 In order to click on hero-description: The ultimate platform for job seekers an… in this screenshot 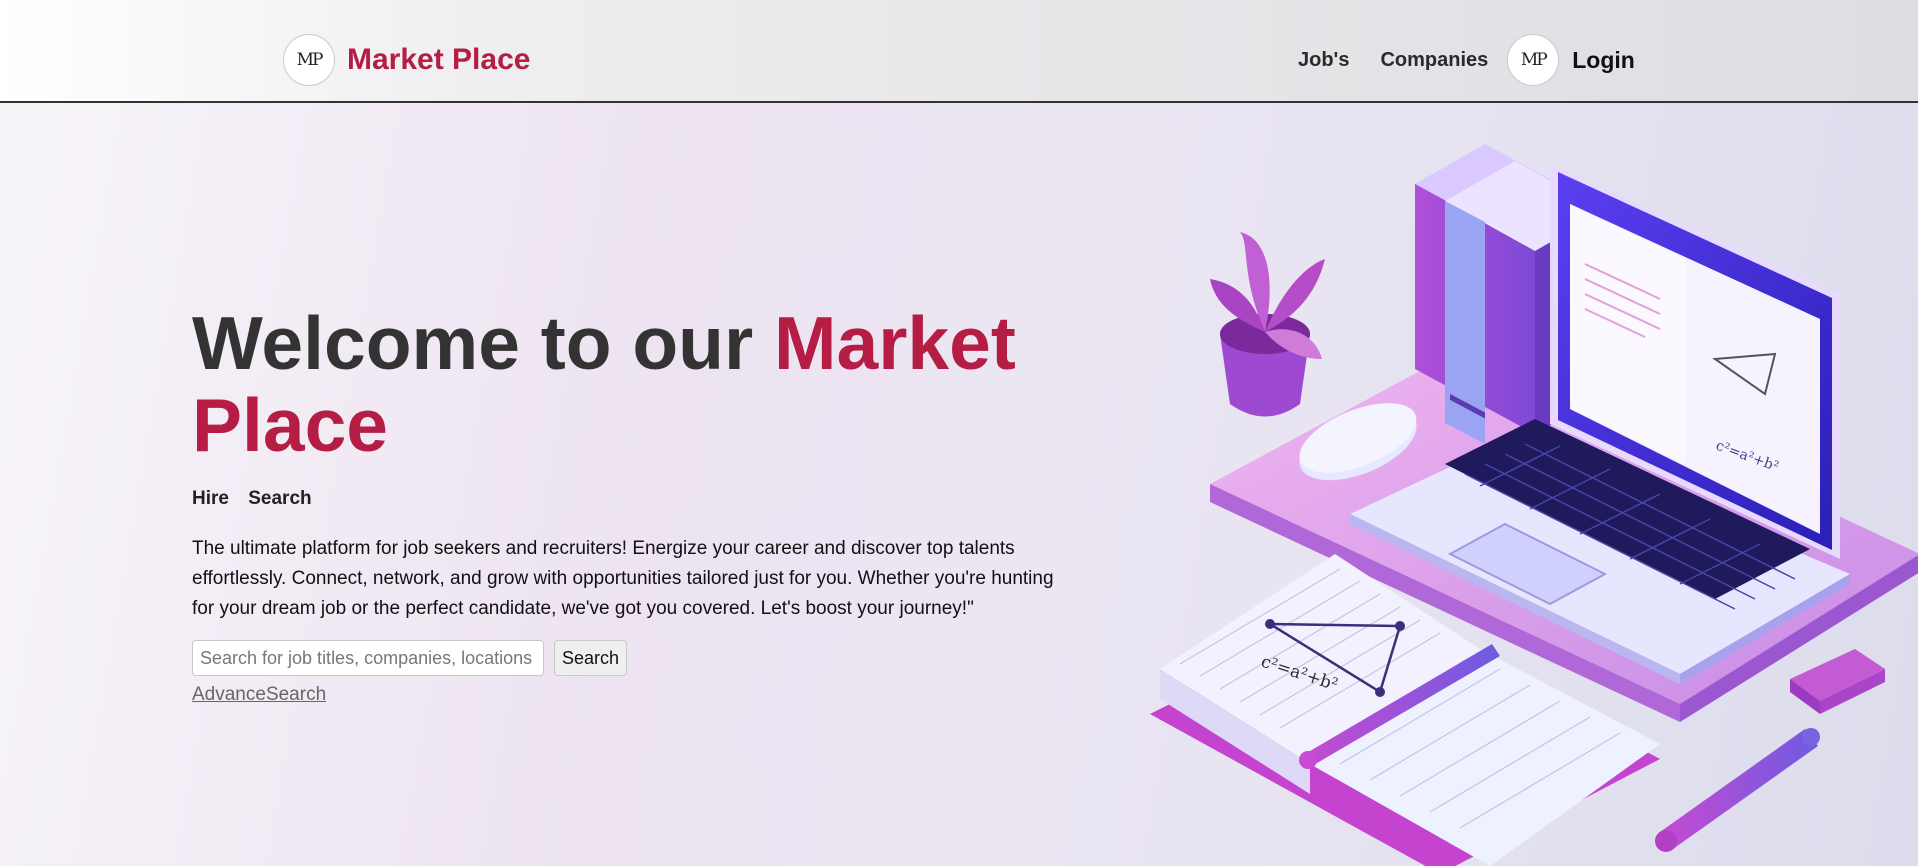, I will do `click(623, 578)`.